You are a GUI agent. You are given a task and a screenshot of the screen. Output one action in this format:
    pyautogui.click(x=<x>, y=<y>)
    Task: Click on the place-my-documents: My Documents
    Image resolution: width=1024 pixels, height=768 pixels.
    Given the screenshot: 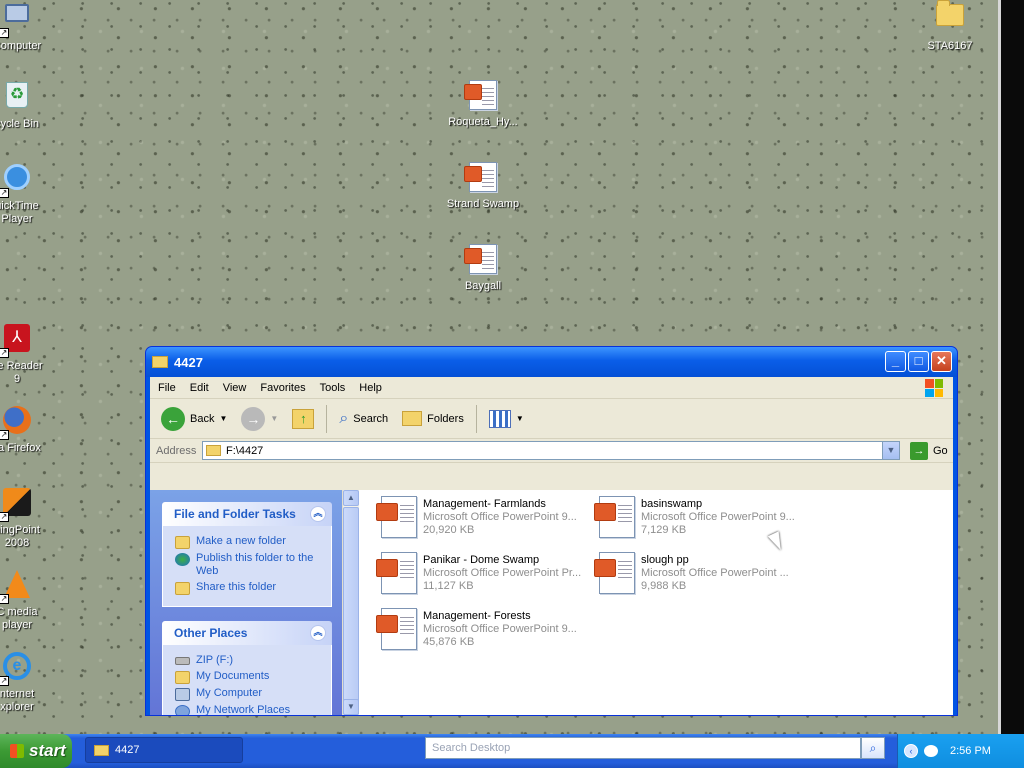 What is the action you would take?
    pyautogui.click(x=249, y=677)
    